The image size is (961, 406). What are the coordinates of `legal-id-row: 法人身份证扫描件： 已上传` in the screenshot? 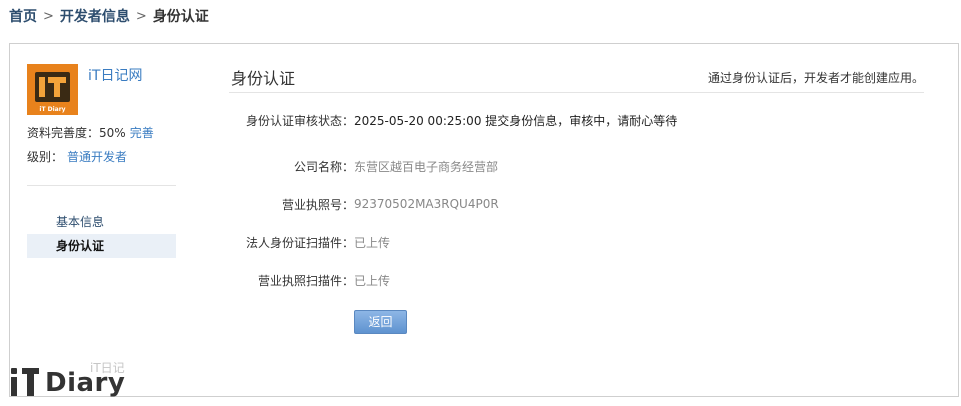 It's located at (309, 242).